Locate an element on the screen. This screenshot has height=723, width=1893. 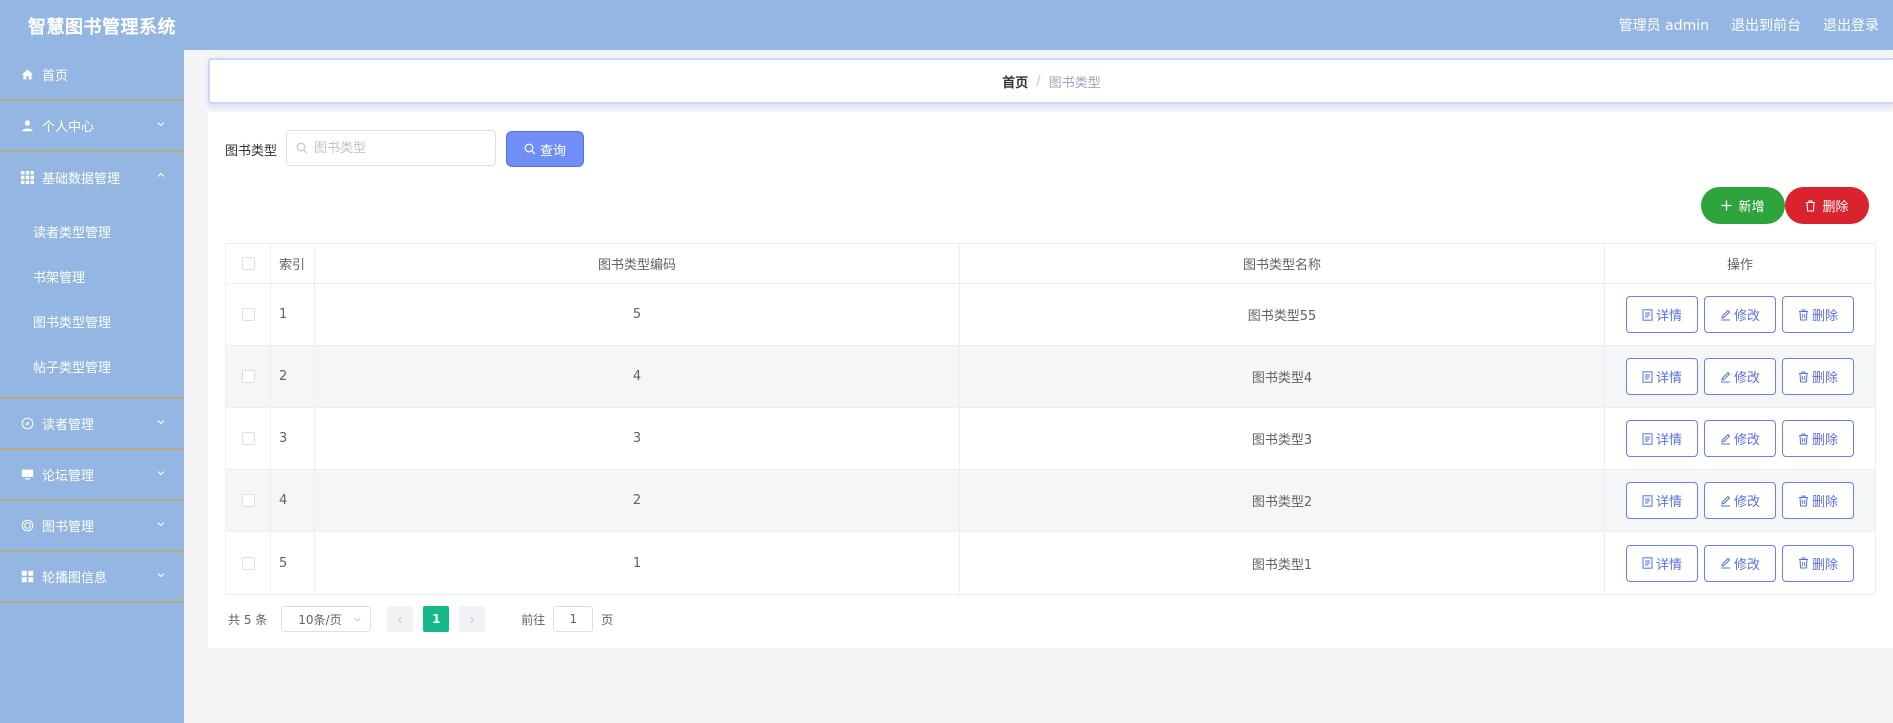
prev-page-button is located at coordinates (400, 619).